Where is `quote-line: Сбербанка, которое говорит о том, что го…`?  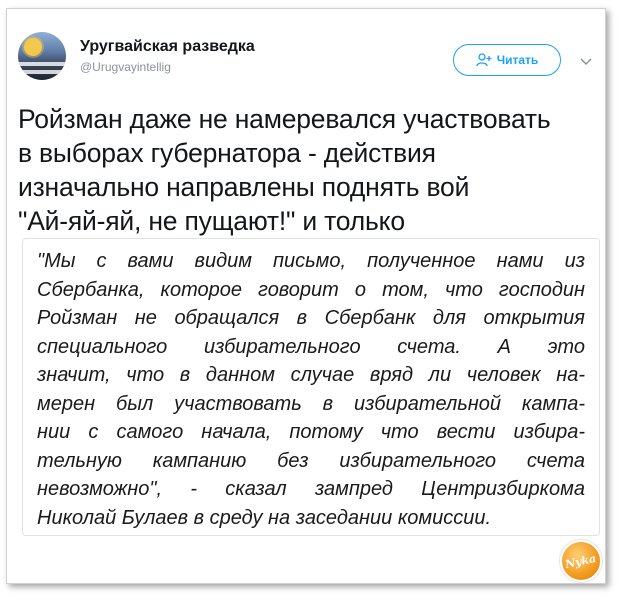
quote-line: Сбербанка, которое говорит о том, что го… is located at coordinates (311, 289).